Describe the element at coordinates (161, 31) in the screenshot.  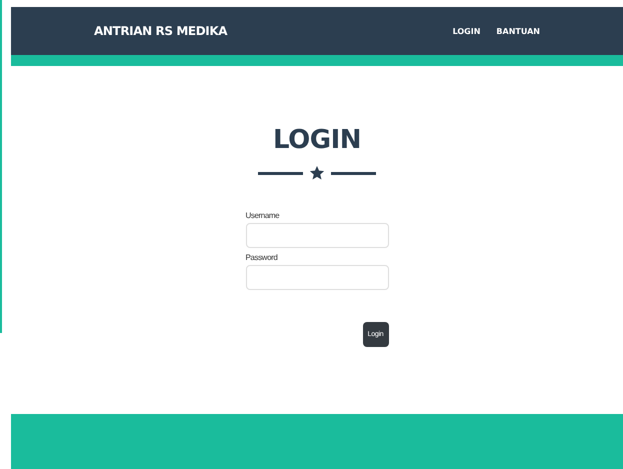
I see `brand-title: ANTRIAN RS MEDIKA` at that location.